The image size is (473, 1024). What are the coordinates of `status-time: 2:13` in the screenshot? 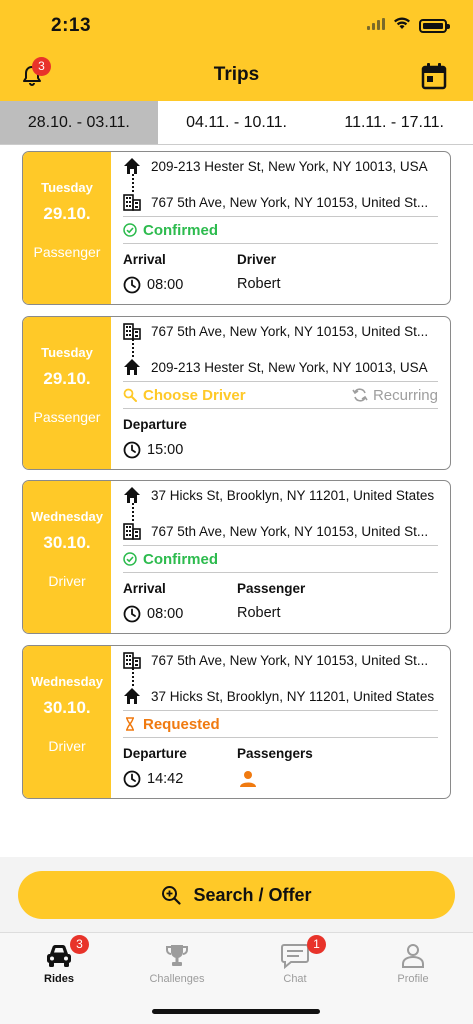 It's located at (71, 25).